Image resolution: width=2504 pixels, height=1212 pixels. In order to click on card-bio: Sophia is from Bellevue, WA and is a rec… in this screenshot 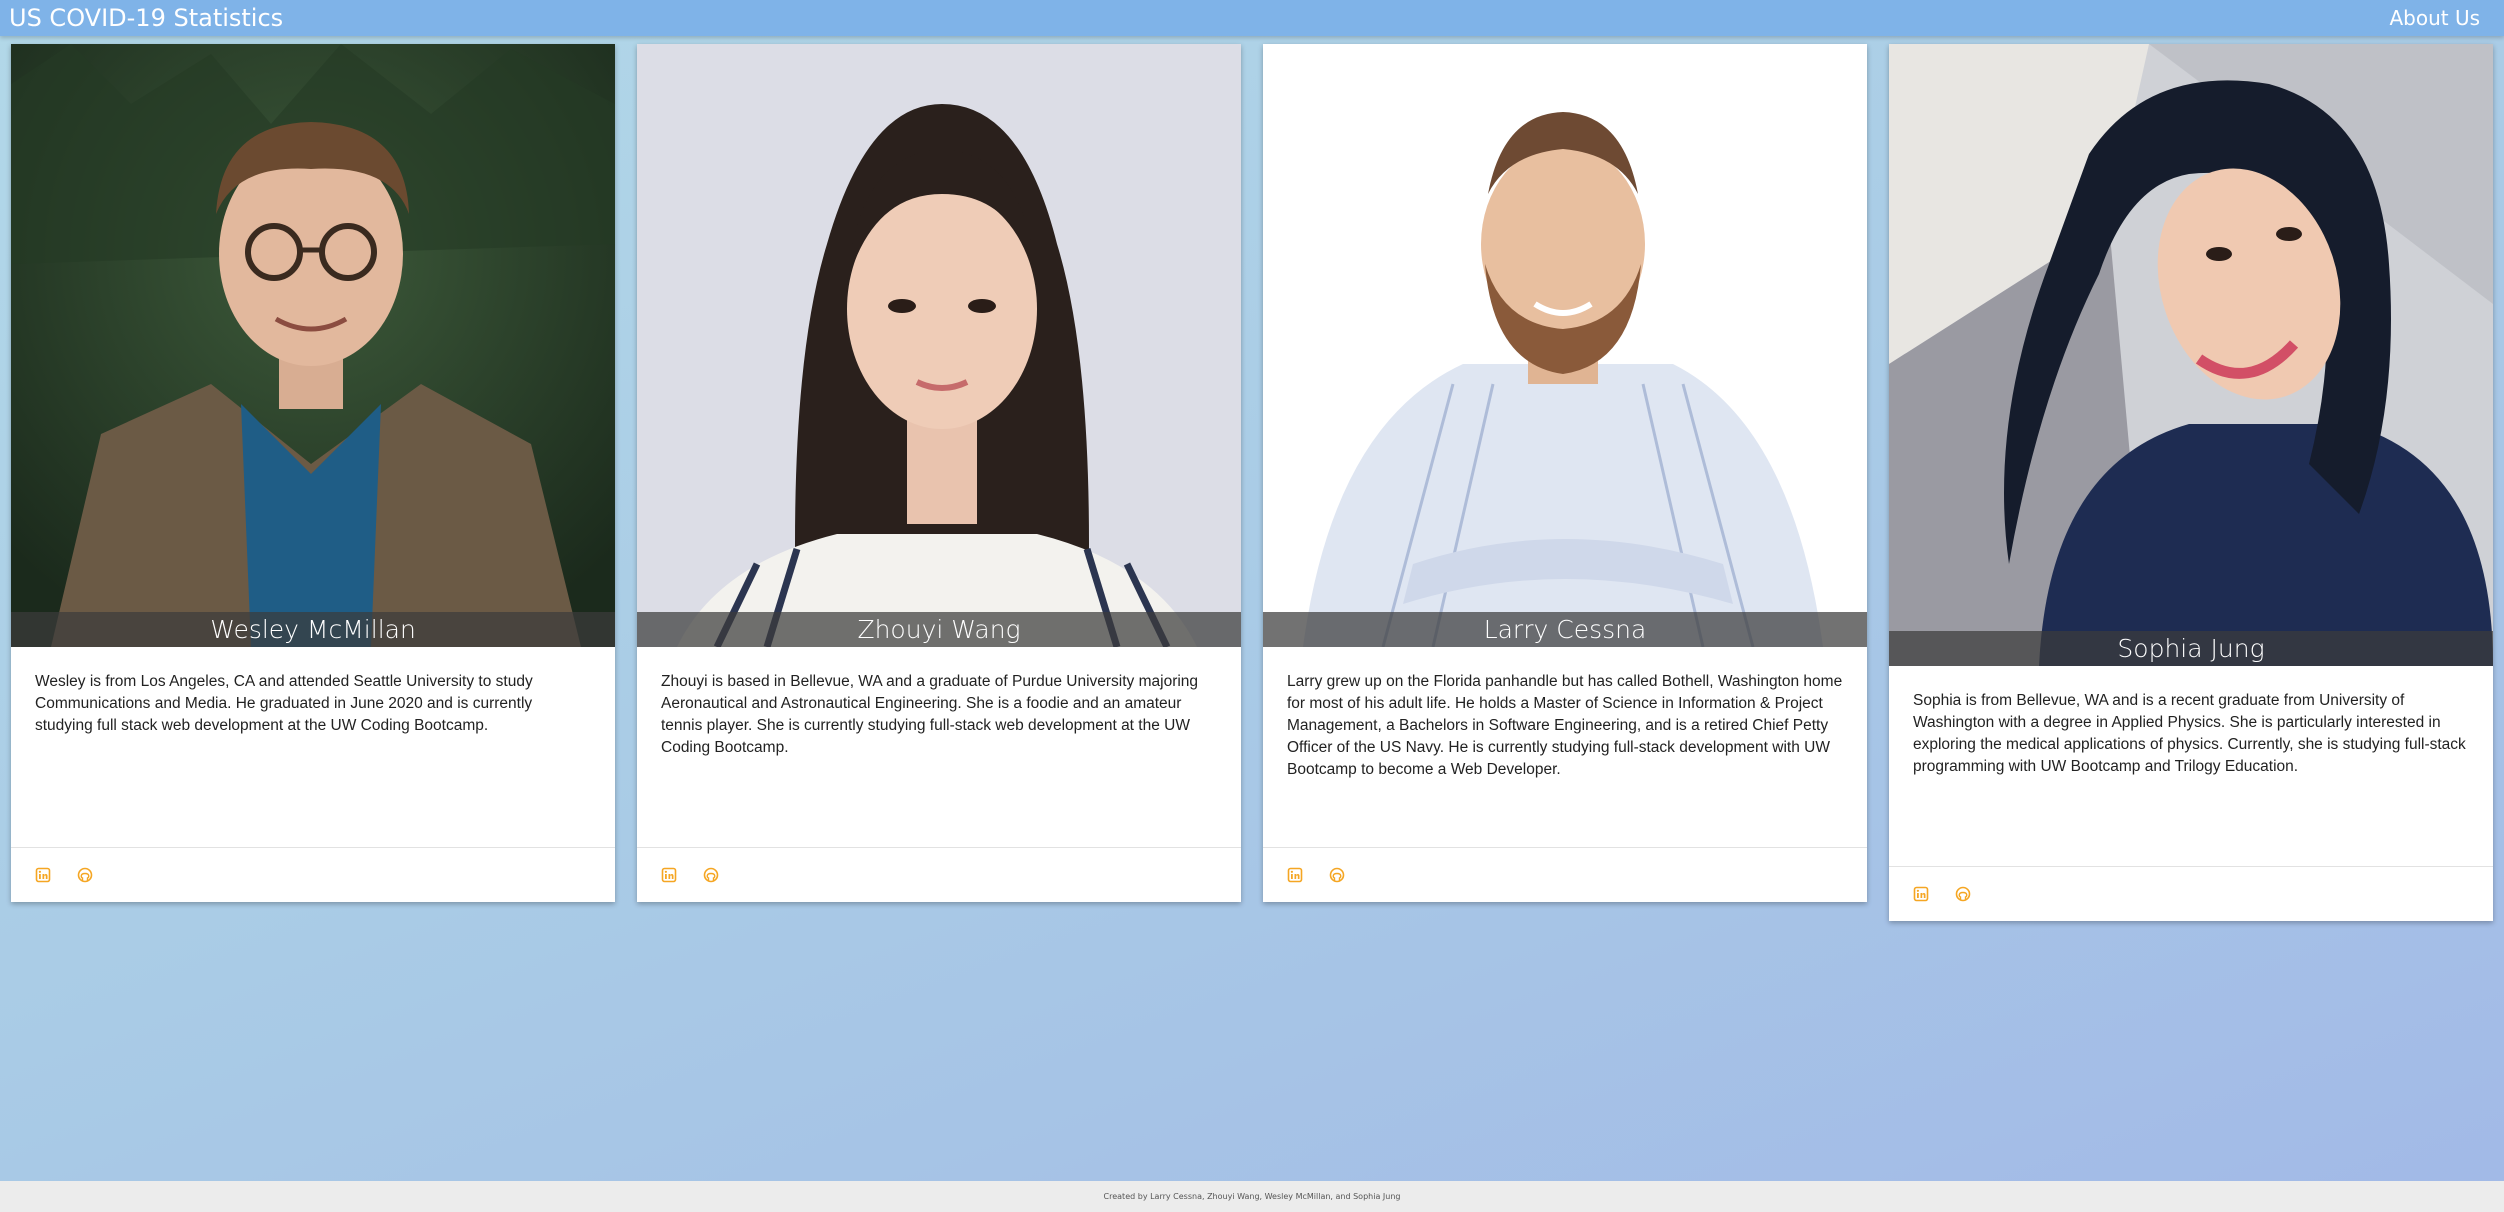, I will do `click(2189, 733)`.